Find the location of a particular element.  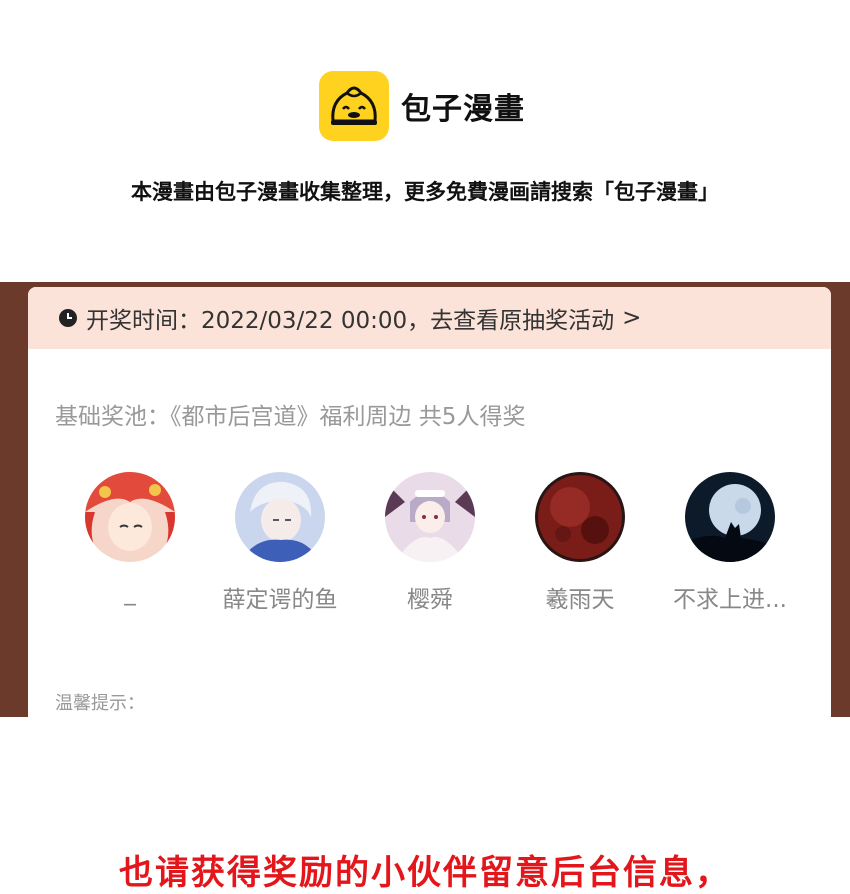

winner-item: 羲雨天 is located at coordinates (580, 543).